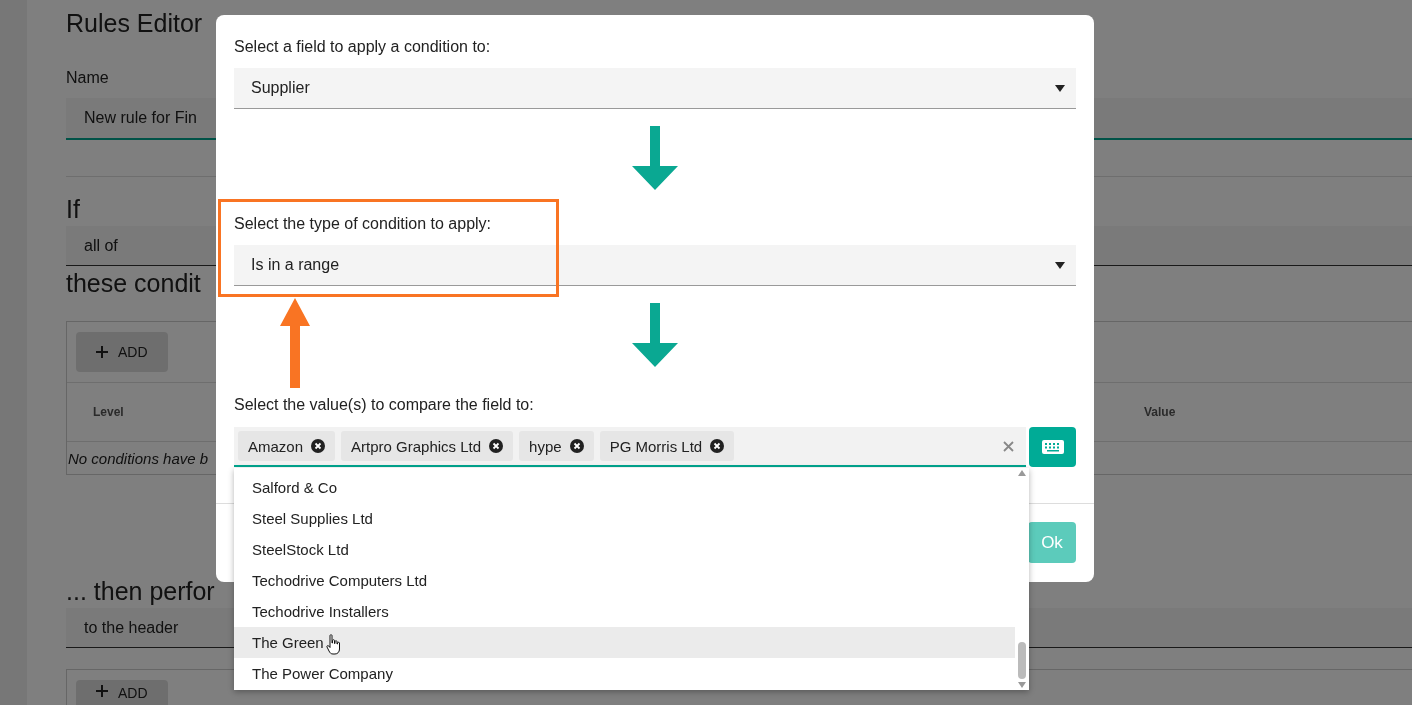 Image resolution: width=1412 pixels, height=705 pixels. Describe the element at coordinates (1160, 412) in the screenshot. I see `column-header: Value` at that location.